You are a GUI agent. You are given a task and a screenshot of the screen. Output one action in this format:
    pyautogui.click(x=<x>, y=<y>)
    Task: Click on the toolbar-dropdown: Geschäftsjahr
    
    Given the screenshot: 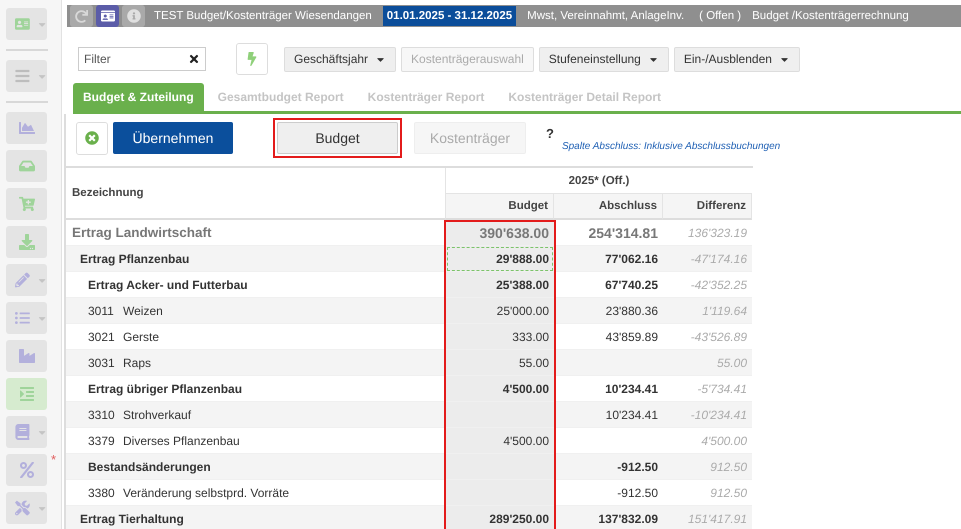 What is the action you would take?
    pyautogui.click(x=340, y=59)
    